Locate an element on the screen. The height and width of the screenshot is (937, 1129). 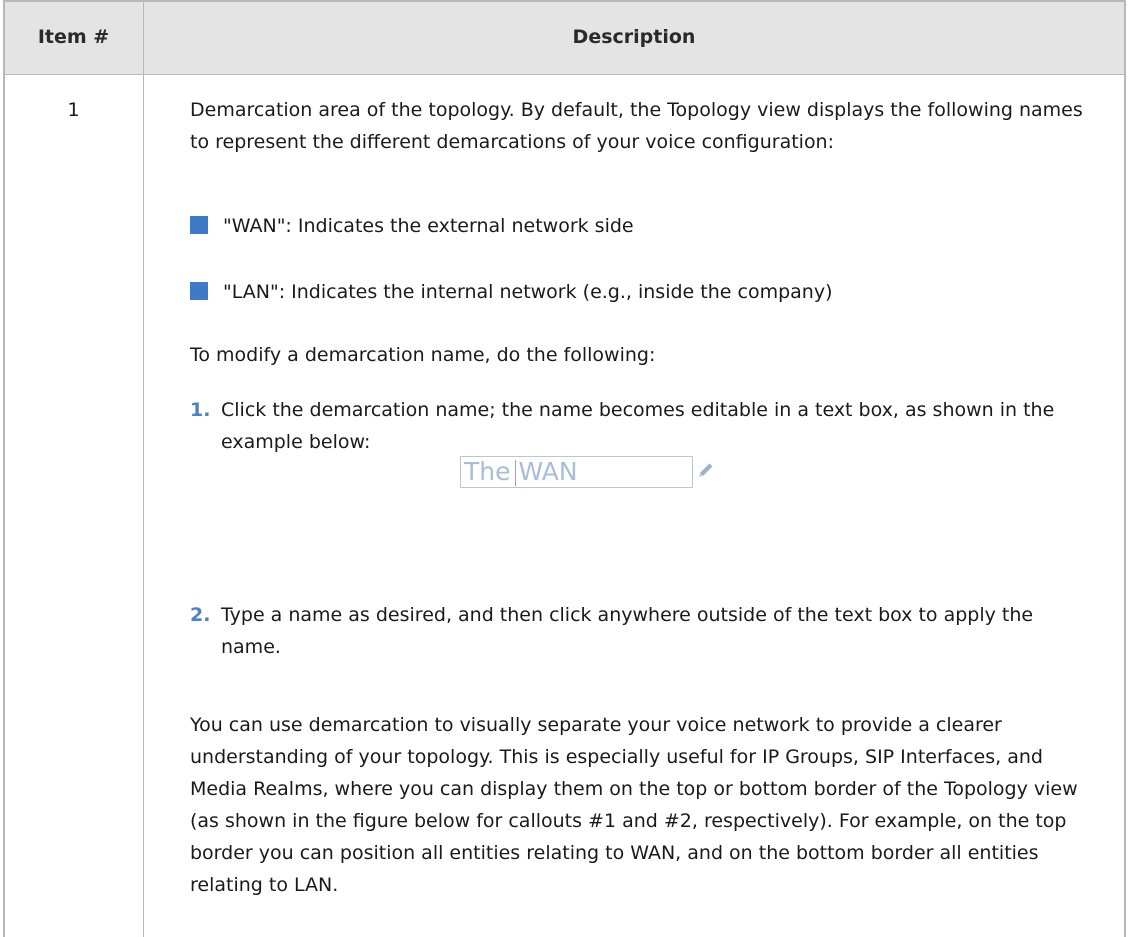
header-item-number: Item # is located at coordinates (73, 37).